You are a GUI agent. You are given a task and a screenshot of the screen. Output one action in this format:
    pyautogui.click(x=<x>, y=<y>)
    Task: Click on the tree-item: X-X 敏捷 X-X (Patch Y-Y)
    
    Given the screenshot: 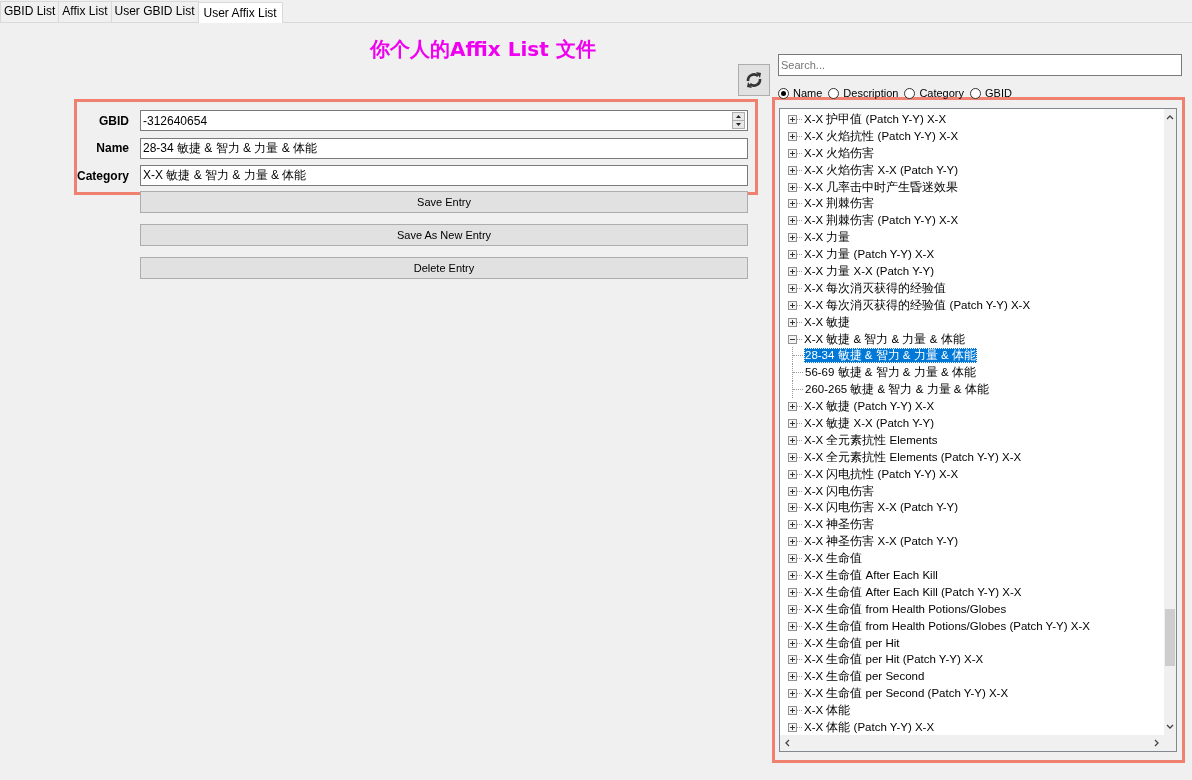 What is the action you would take?
    pyautogui.click(x=869, y=423)
    